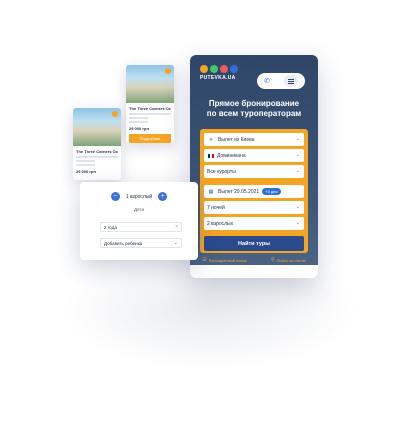 This screenshot has width=416, height=432. I want to click on add-child-select: Добавить ребенка ⌄, so click(141, 243).